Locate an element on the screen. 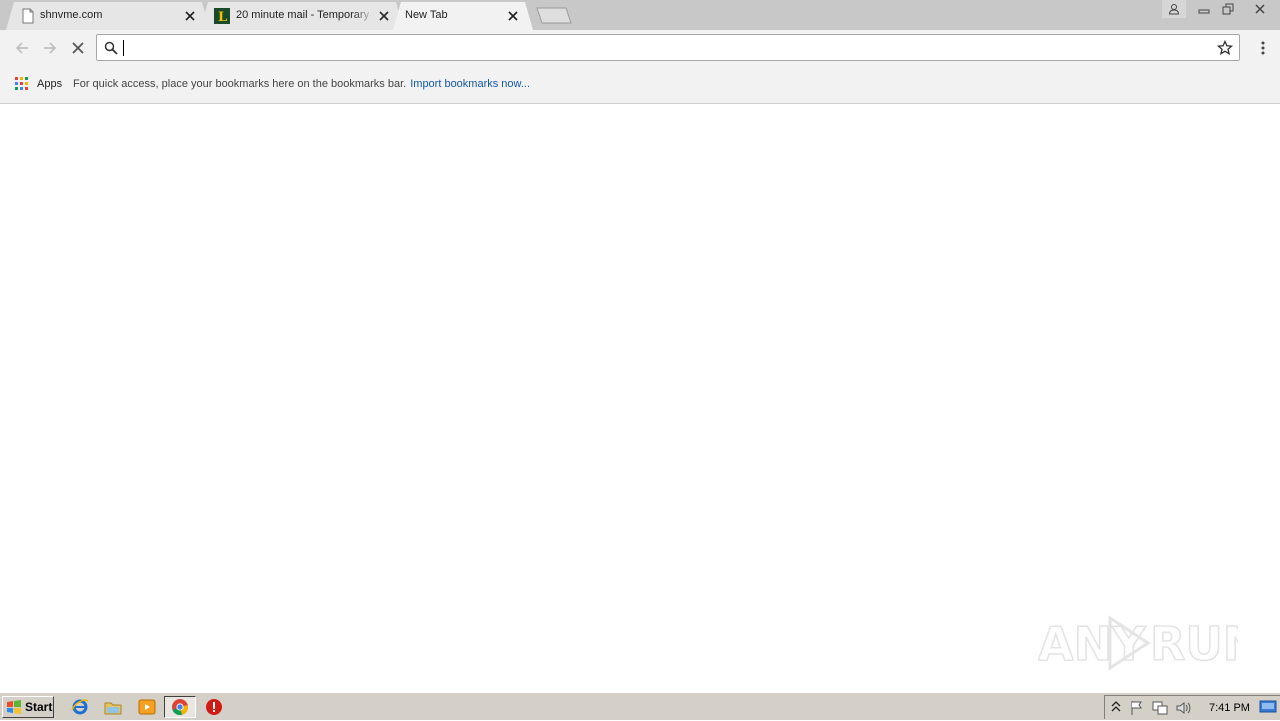  stop-button is located at coordinates (78, 48).